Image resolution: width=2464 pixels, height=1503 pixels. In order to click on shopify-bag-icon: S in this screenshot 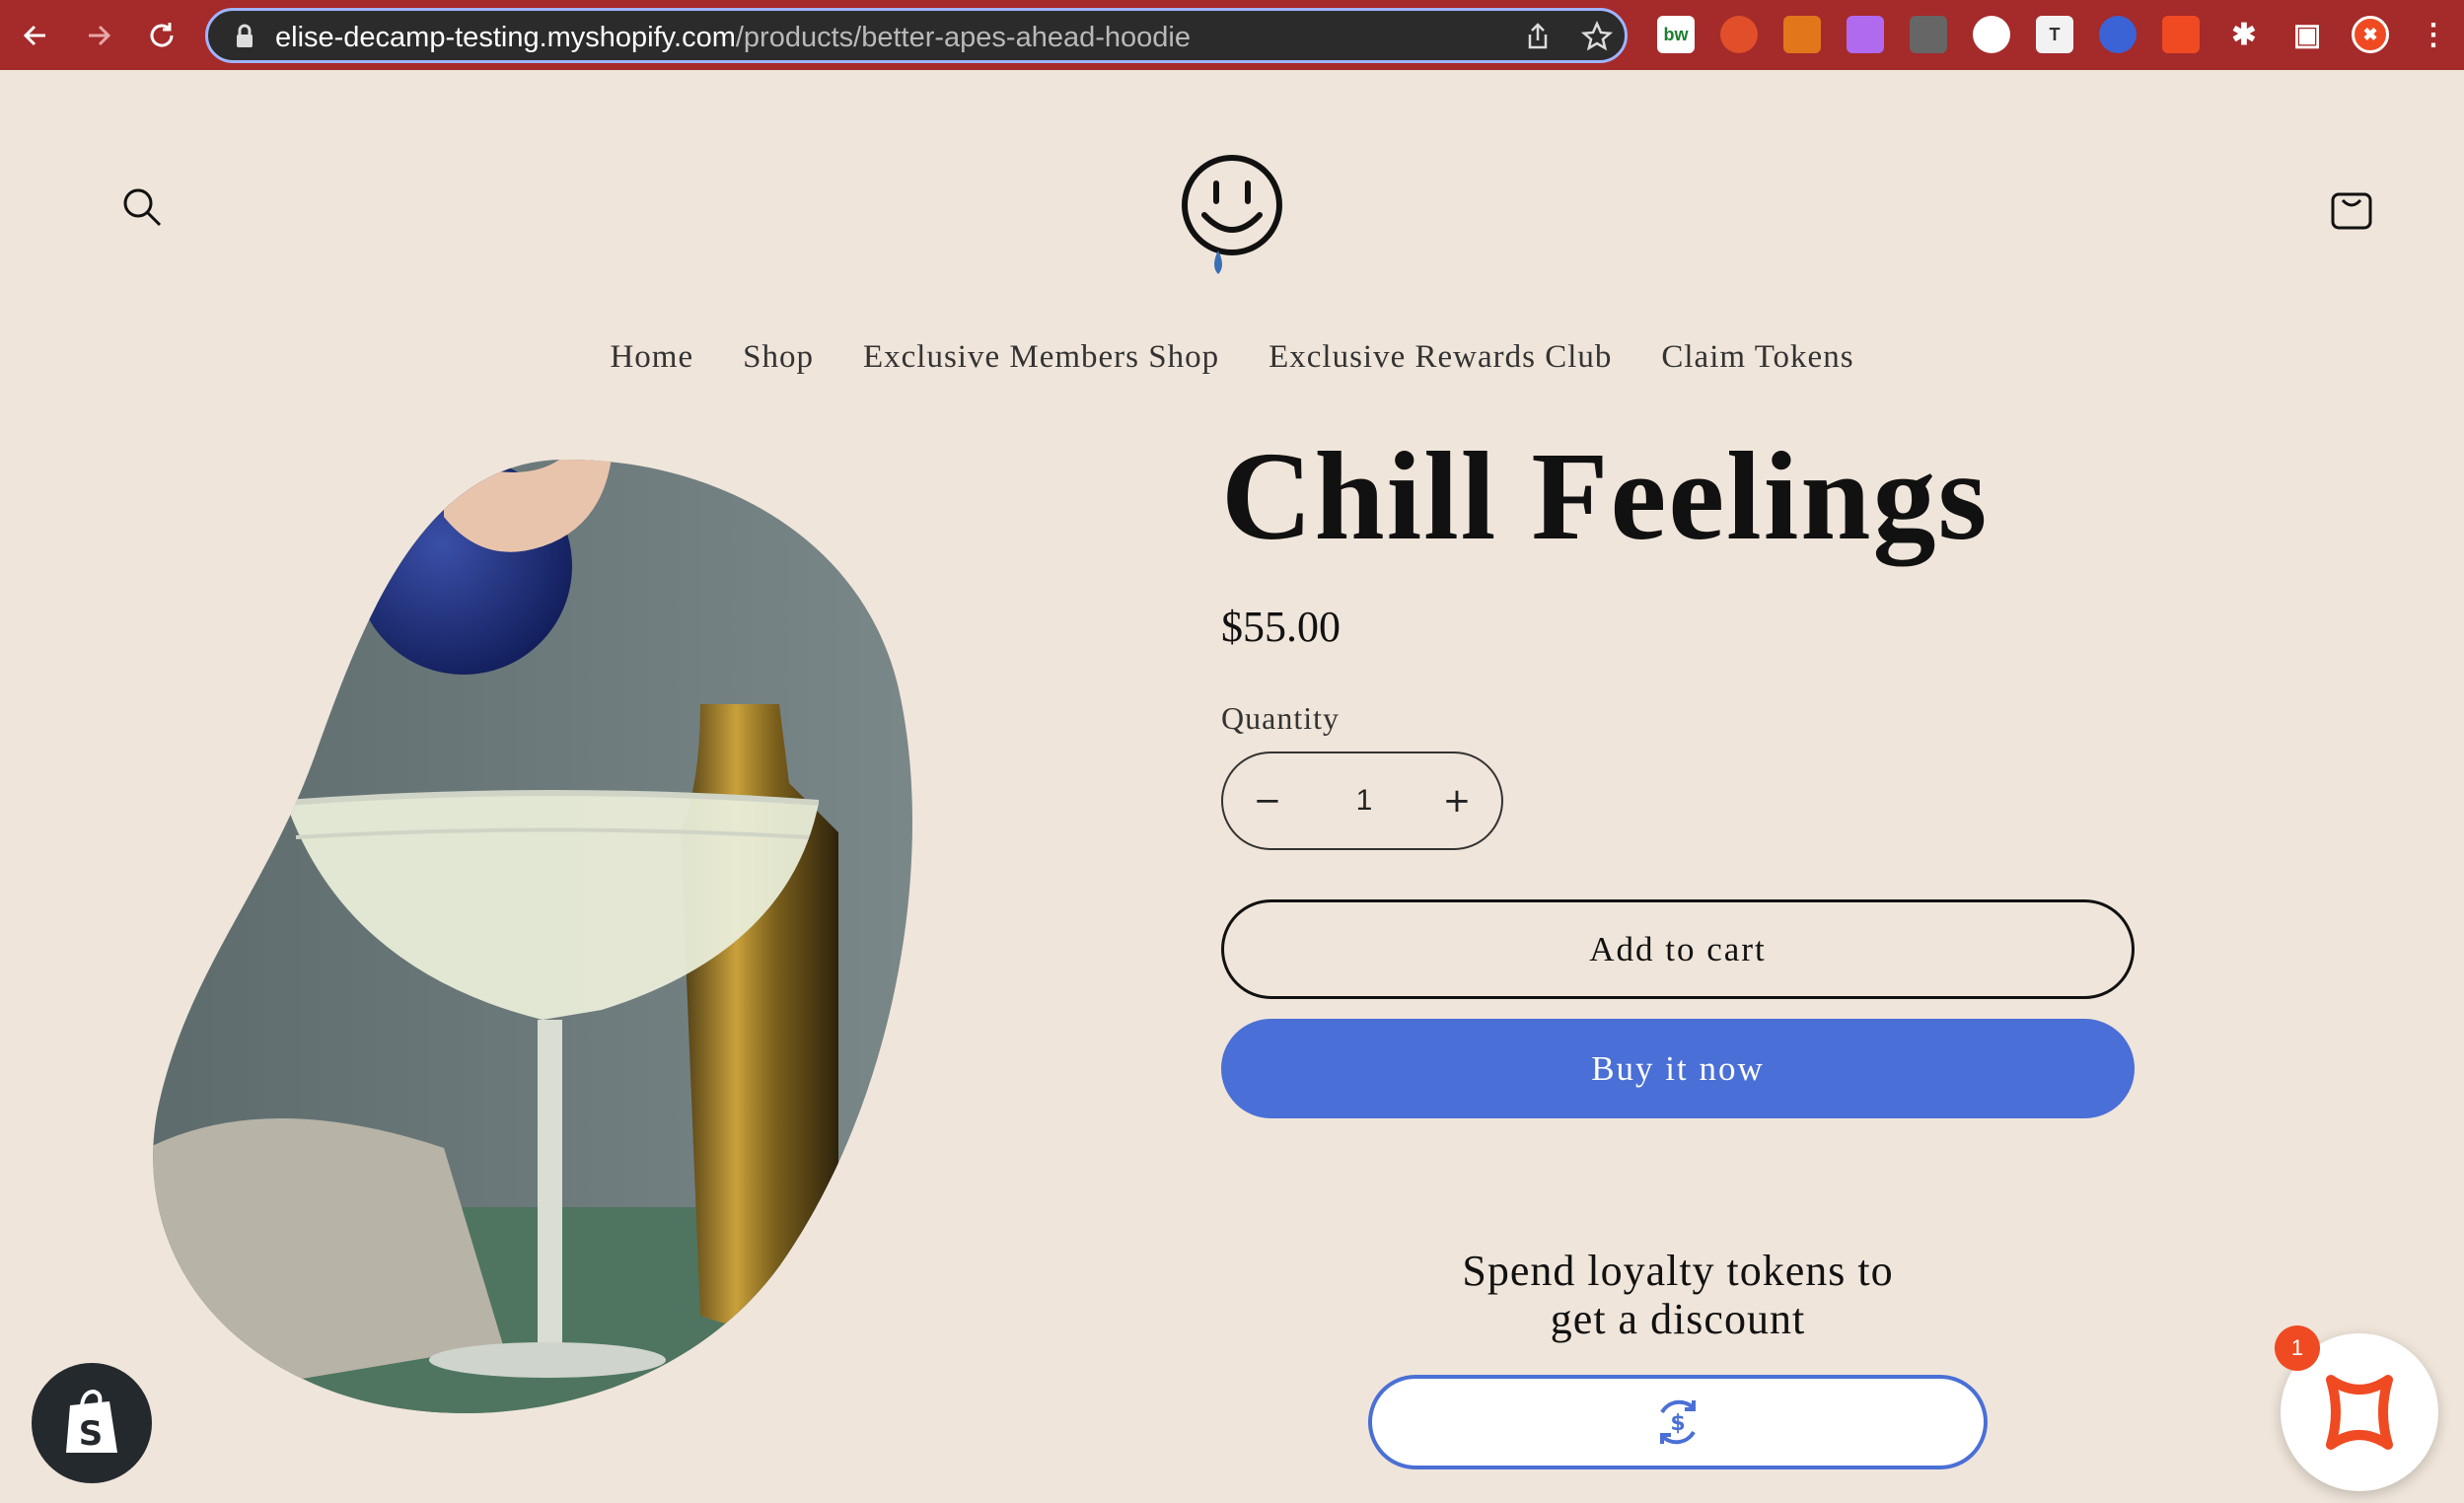, I will do `click(91, 1421)`.